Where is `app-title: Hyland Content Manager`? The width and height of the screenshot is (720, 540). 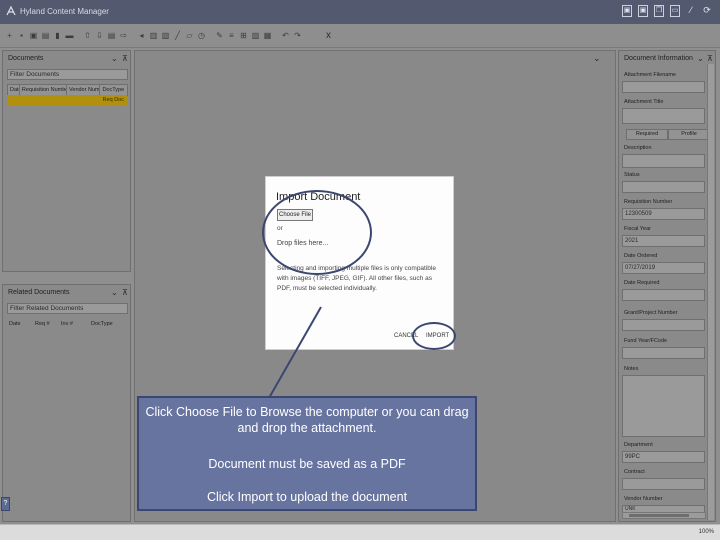 app-title: Hyland Content Manager is located at coordinates (64, 11).